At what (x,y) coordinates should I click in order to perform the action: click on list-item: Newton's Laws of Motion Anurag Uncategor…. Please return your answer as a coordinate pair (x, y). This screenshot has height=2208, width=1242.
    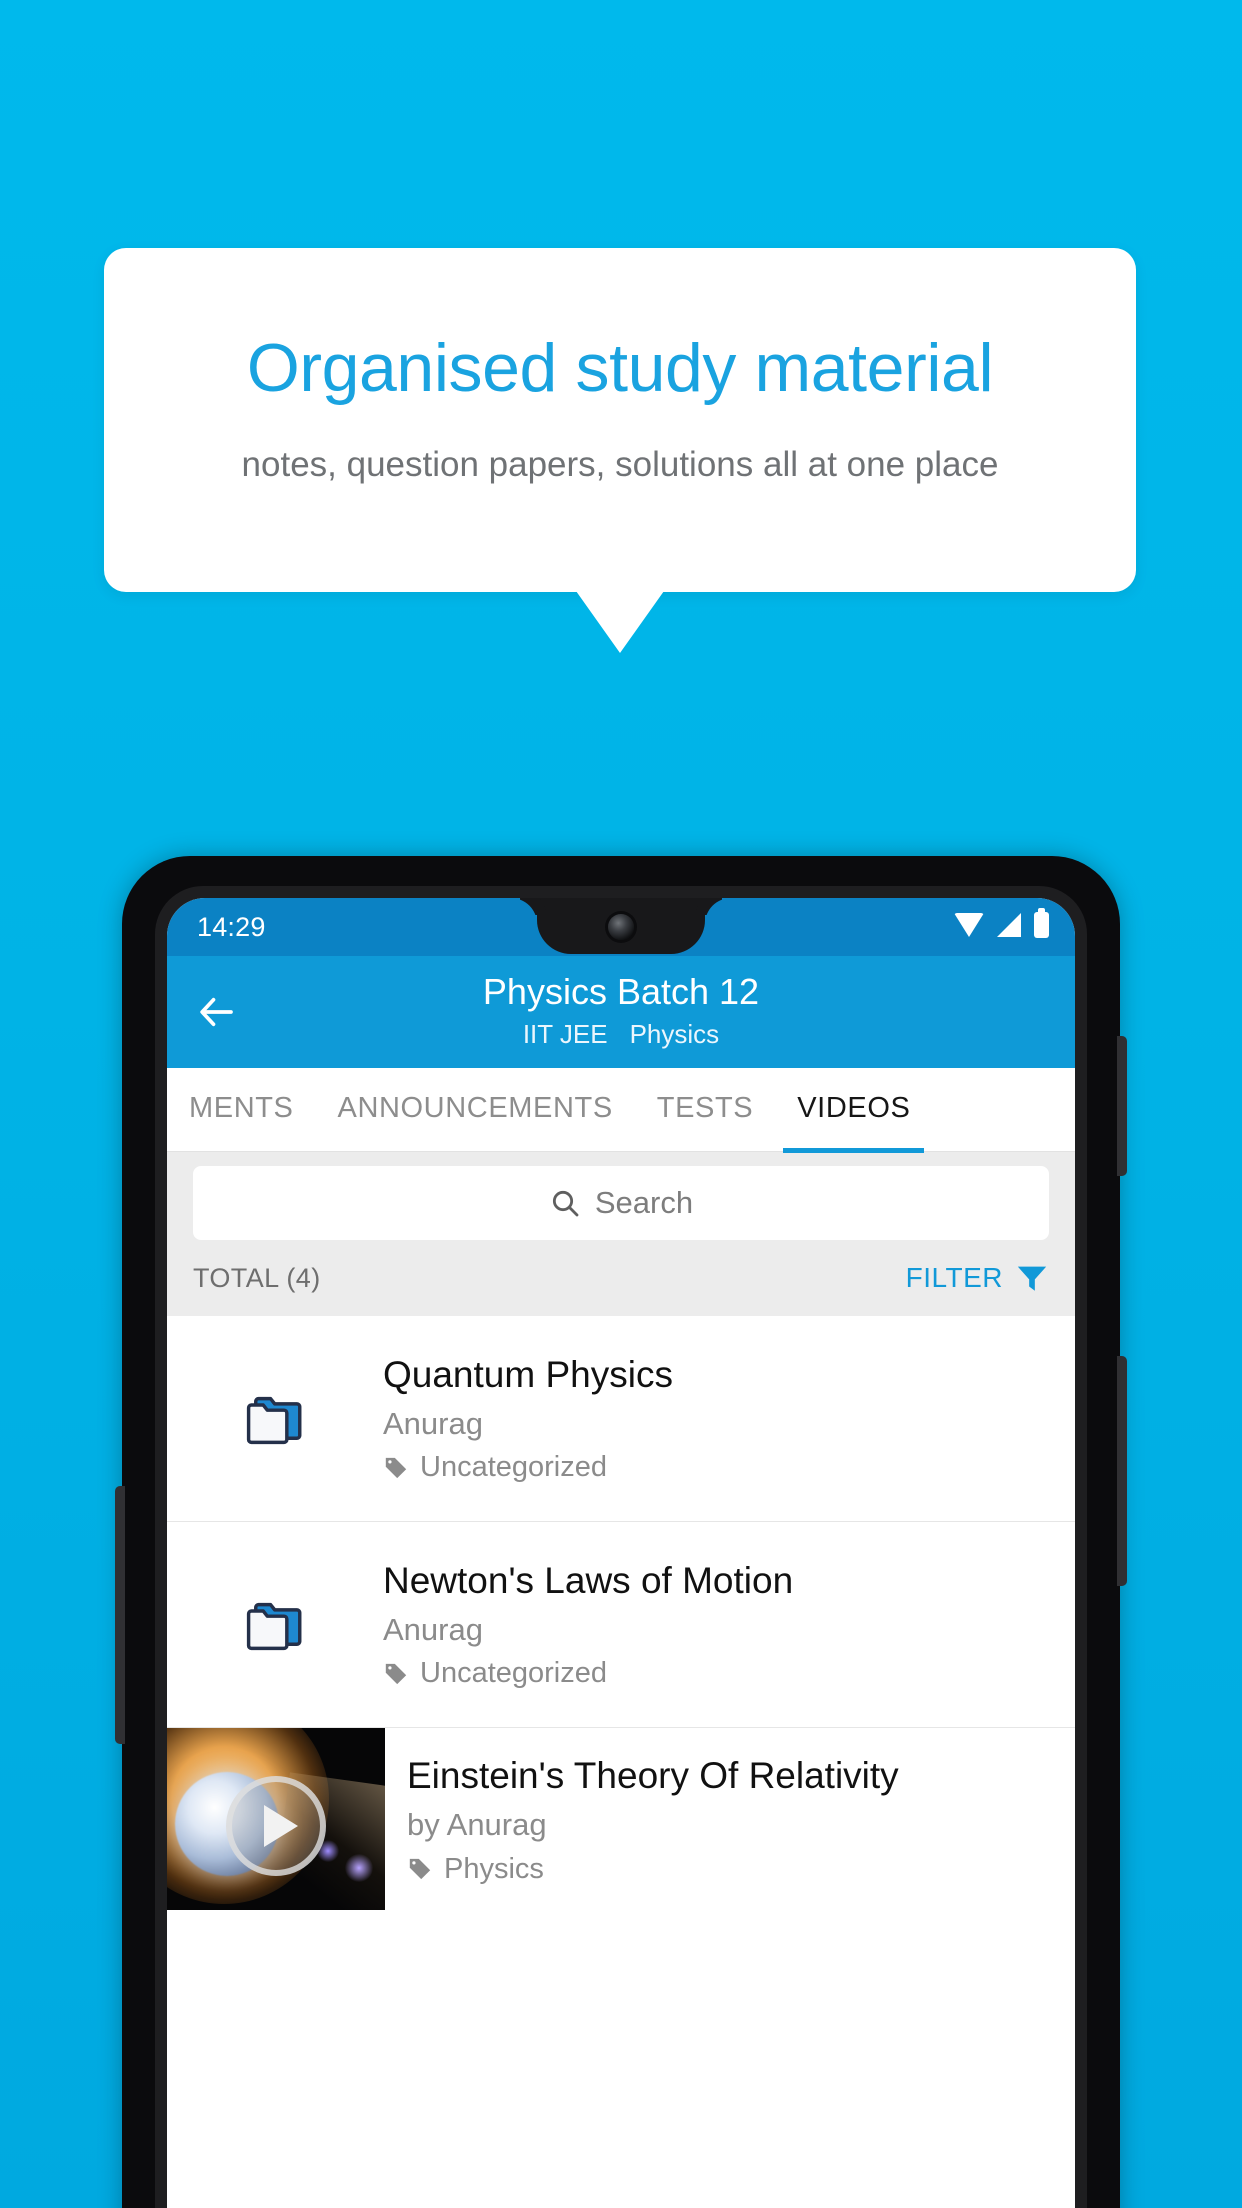
    Looking at the image, I should click on (621, 1625).